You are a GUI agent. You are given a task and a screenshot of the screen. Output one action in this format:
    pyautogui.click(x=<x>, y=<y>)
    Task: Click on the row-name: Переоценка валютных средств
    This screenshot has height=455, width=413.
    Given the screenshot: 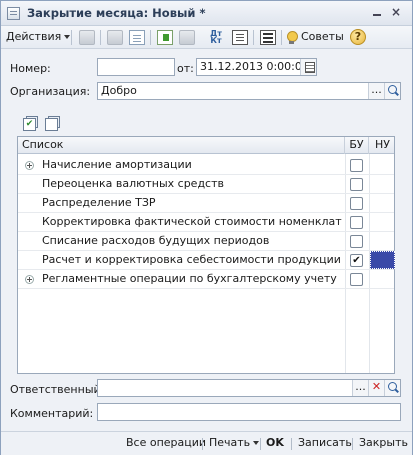 What is the action you would take?
    pyautogui.click(x=133, y=183)
    